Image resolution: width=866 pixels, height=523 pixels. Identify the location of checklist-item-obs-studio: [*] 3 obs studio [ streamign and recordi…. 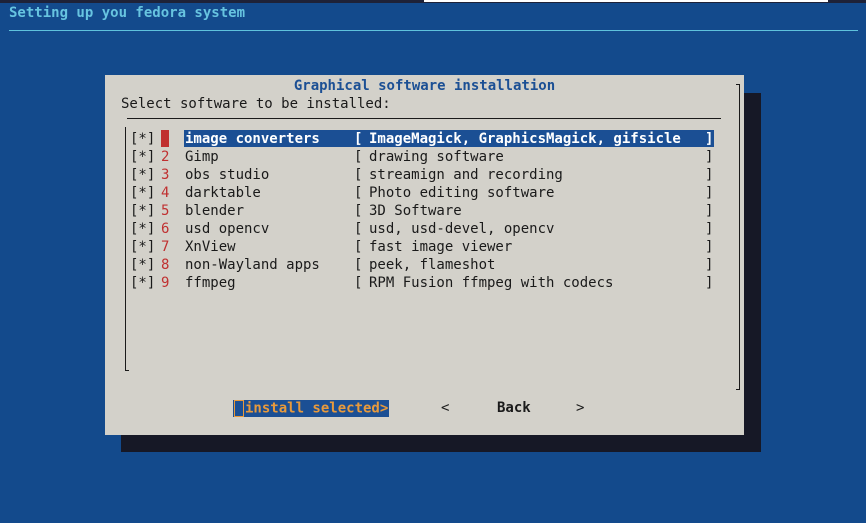
(422, 175).